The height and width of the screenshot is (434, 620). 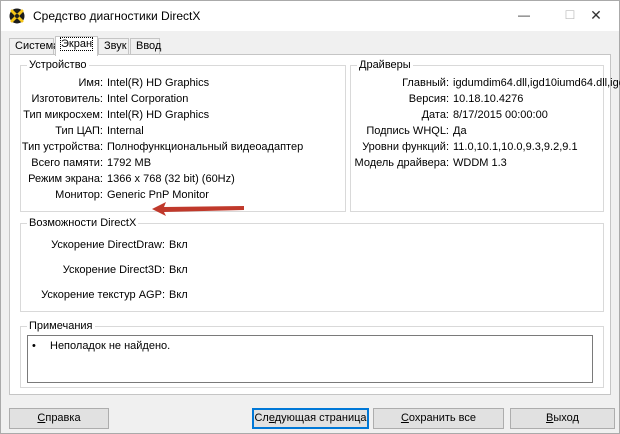 I want to click on label-part: Сл, so click(x=261, y=418).